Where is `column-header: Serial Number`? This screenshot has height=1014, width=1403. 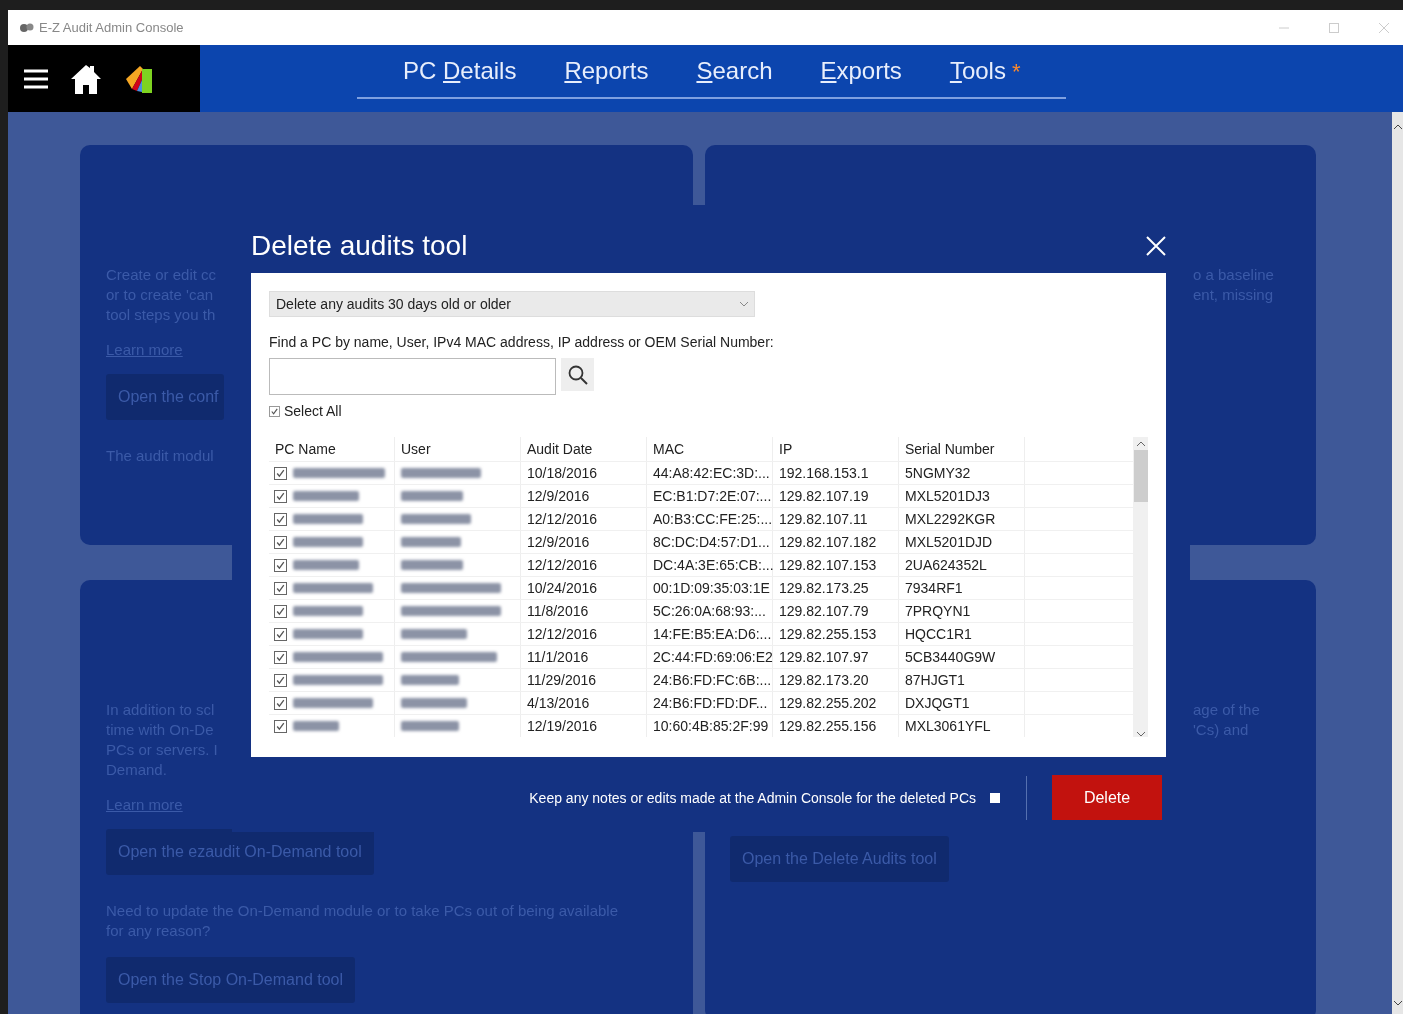
column-header: Serial Number is located at coordinates (962, 449).